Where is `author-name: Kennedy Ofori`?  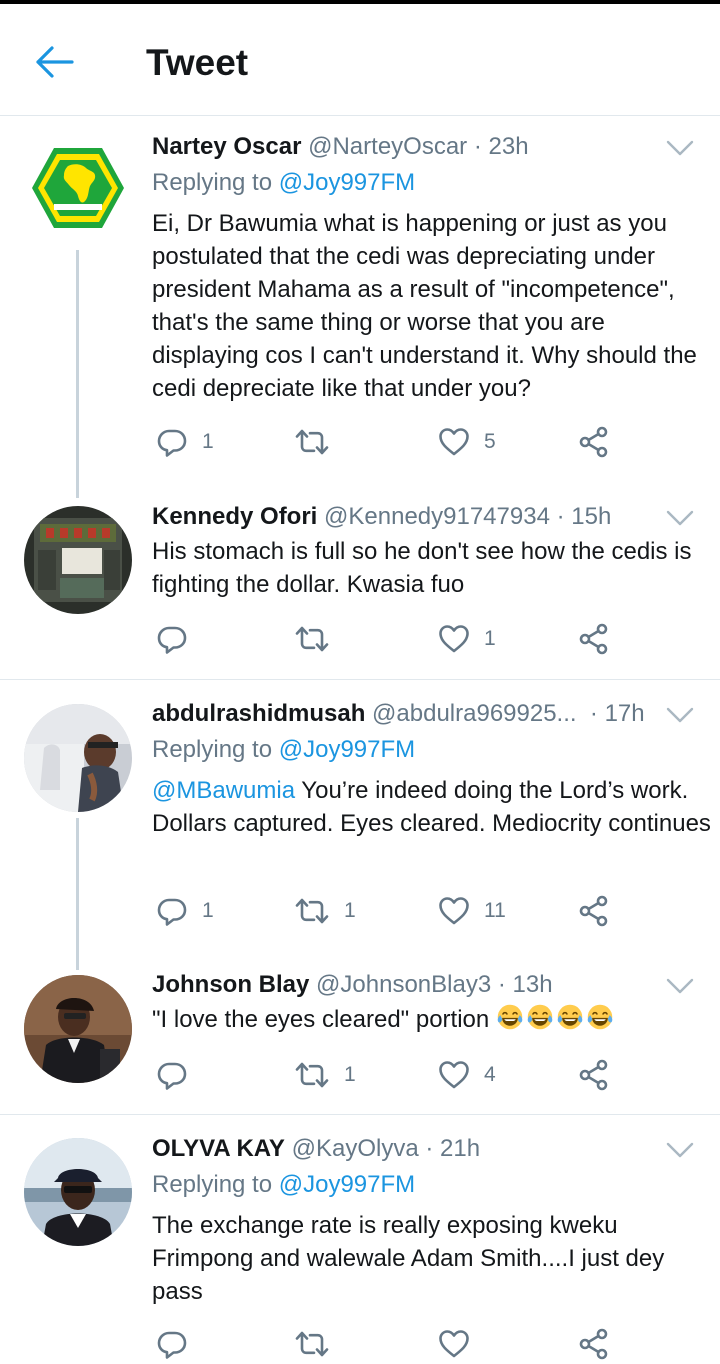
author-name: Kennedy Ofori is located at coordinates (234, 516).